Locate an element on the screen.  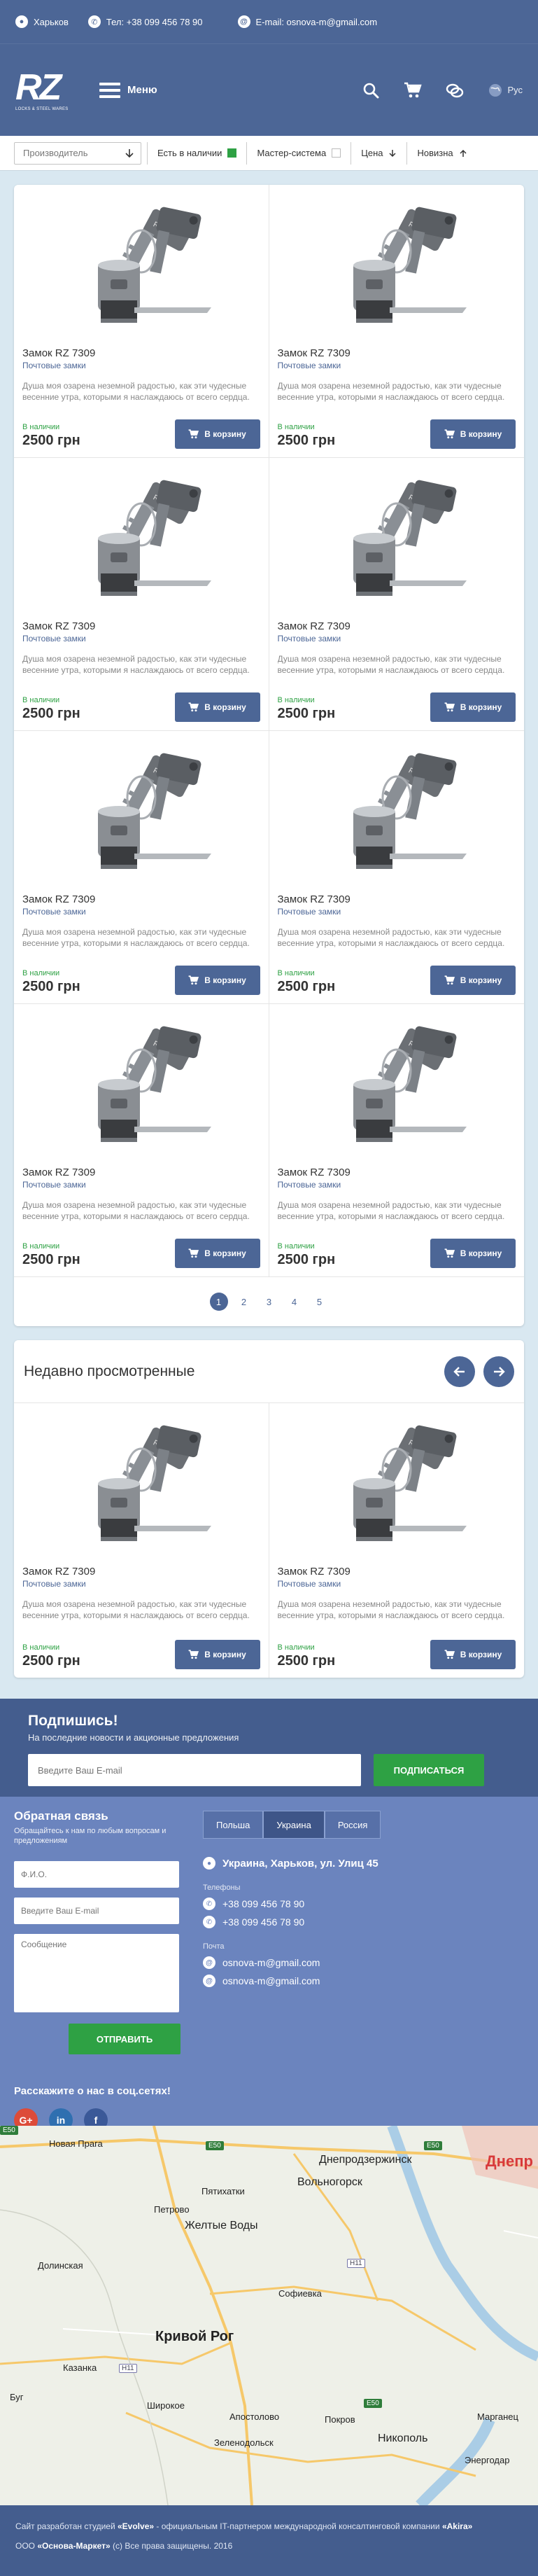
send-button: ОТПРАВИТЬ is located at coordinates (124, 2039).